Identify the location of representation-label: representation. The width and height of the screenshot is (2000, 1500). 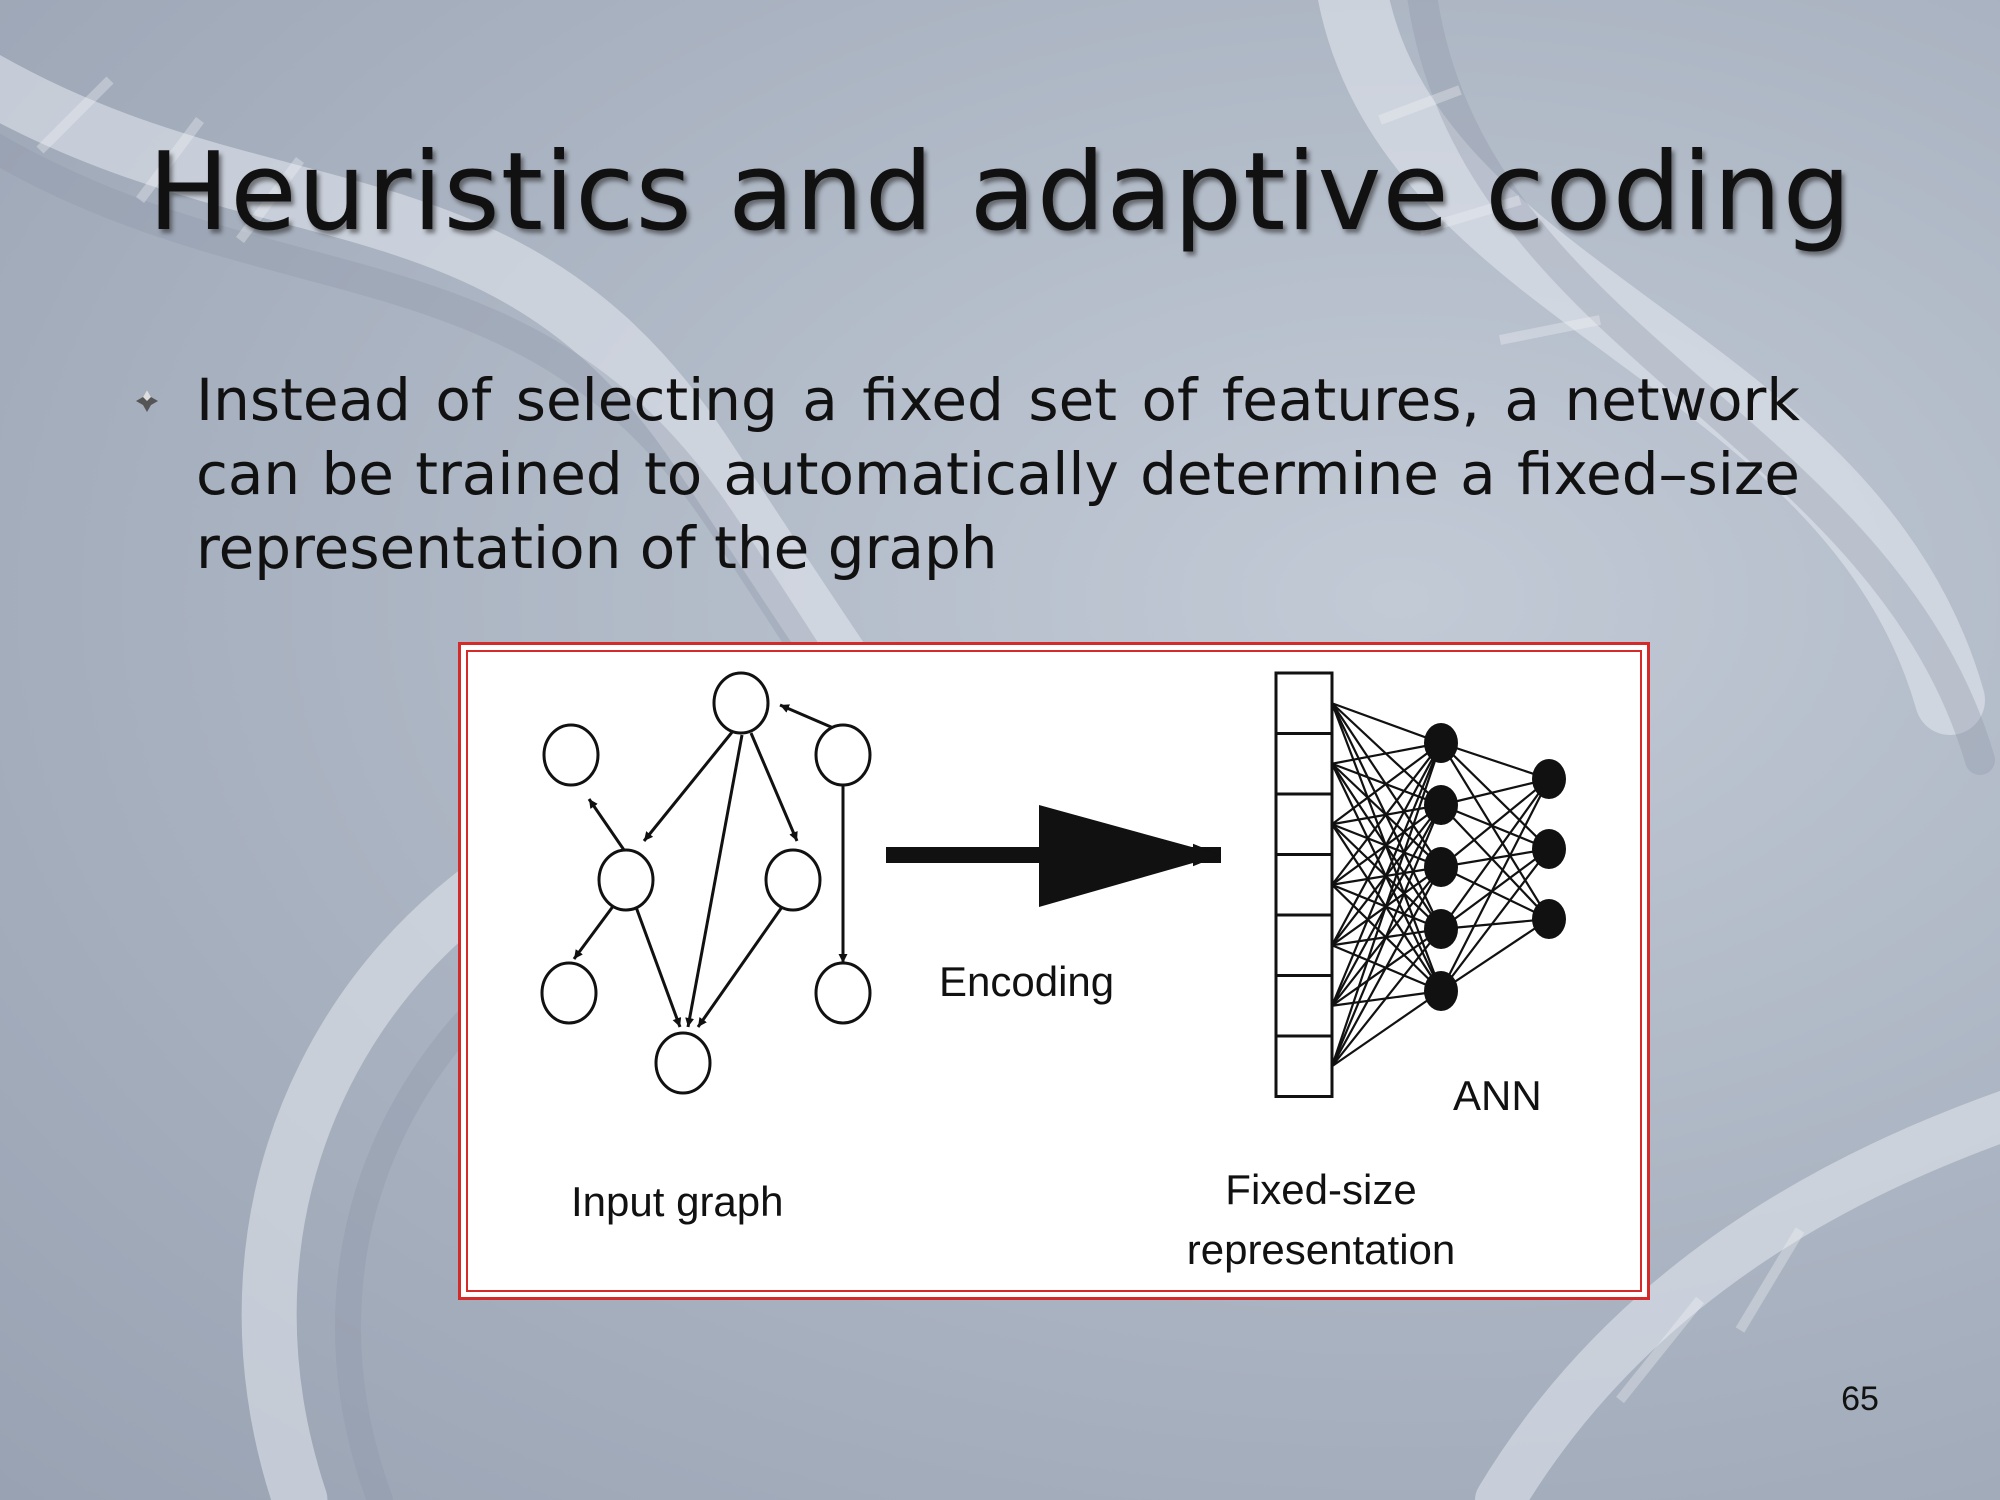
(1321, 1249).